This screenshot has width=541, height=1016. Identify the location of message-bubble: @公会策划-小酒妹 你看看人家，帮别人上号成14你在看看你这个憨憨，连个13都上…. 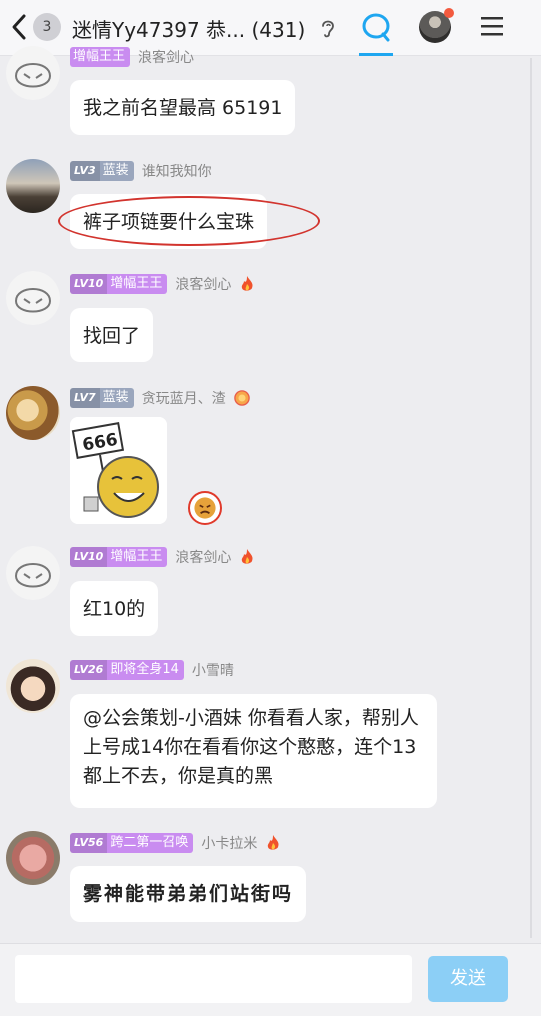
(253, 751).